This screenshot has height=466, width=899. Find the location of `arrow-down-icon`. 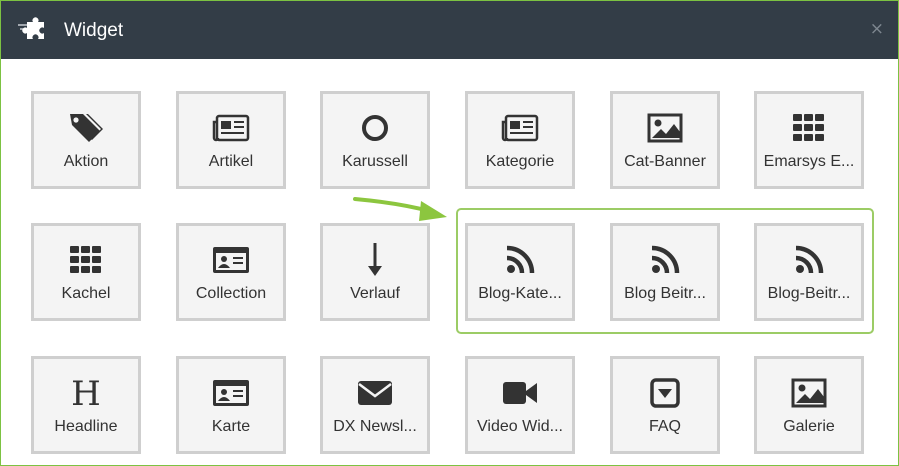

arrow-down-icon is located at coordinates (375, 260).